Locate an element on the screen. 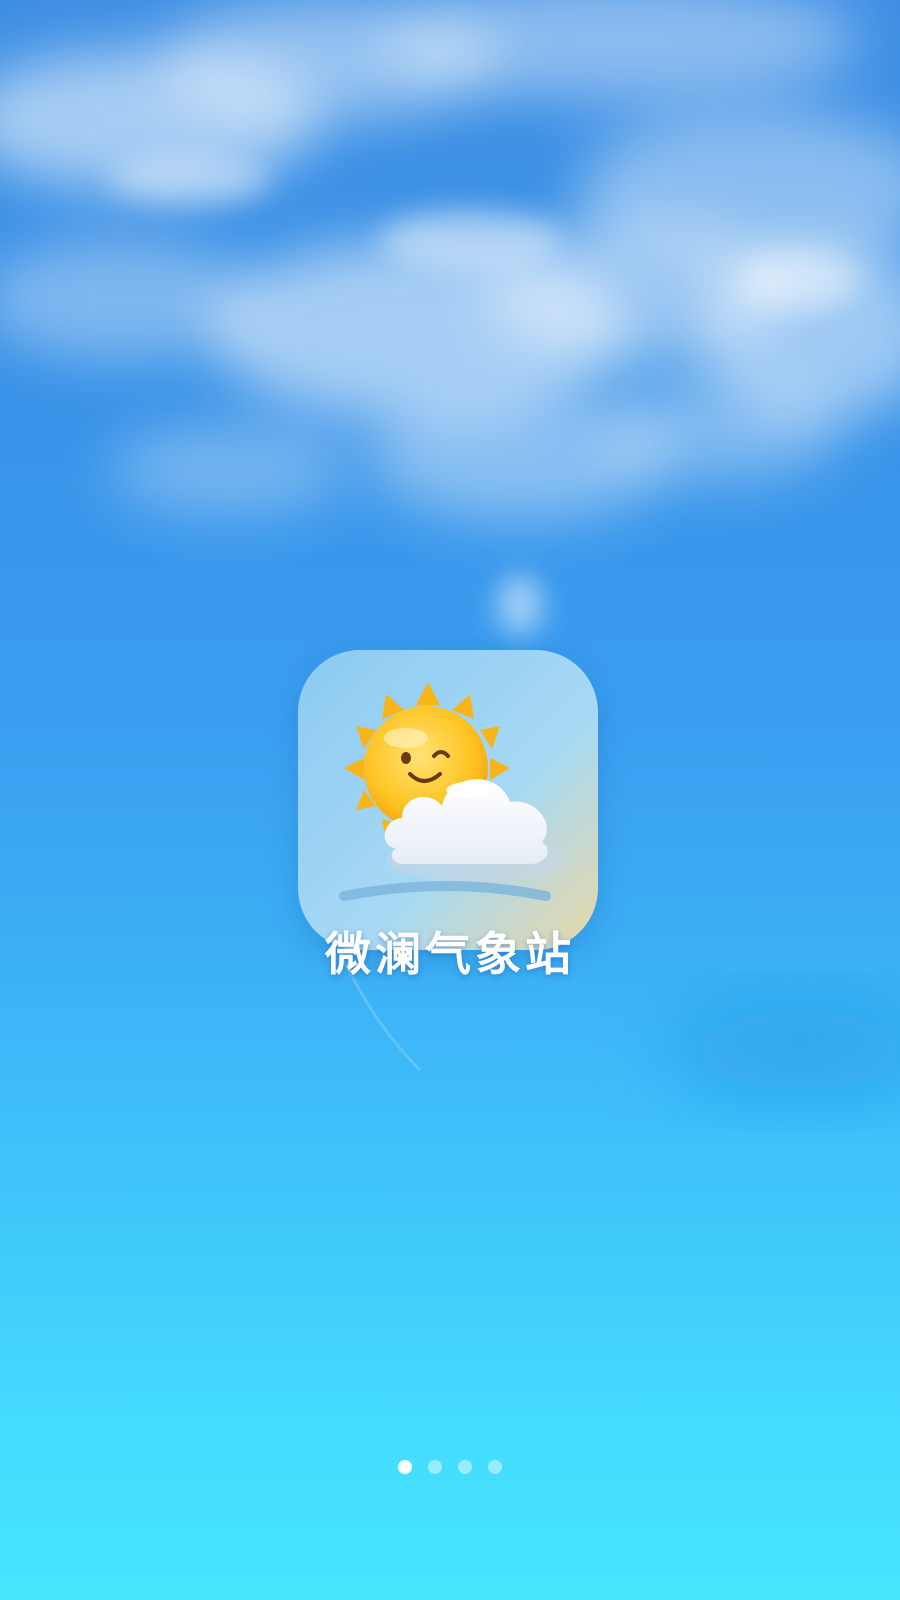  app-title: 微澜气象站 is located at coordinates (450, 954).